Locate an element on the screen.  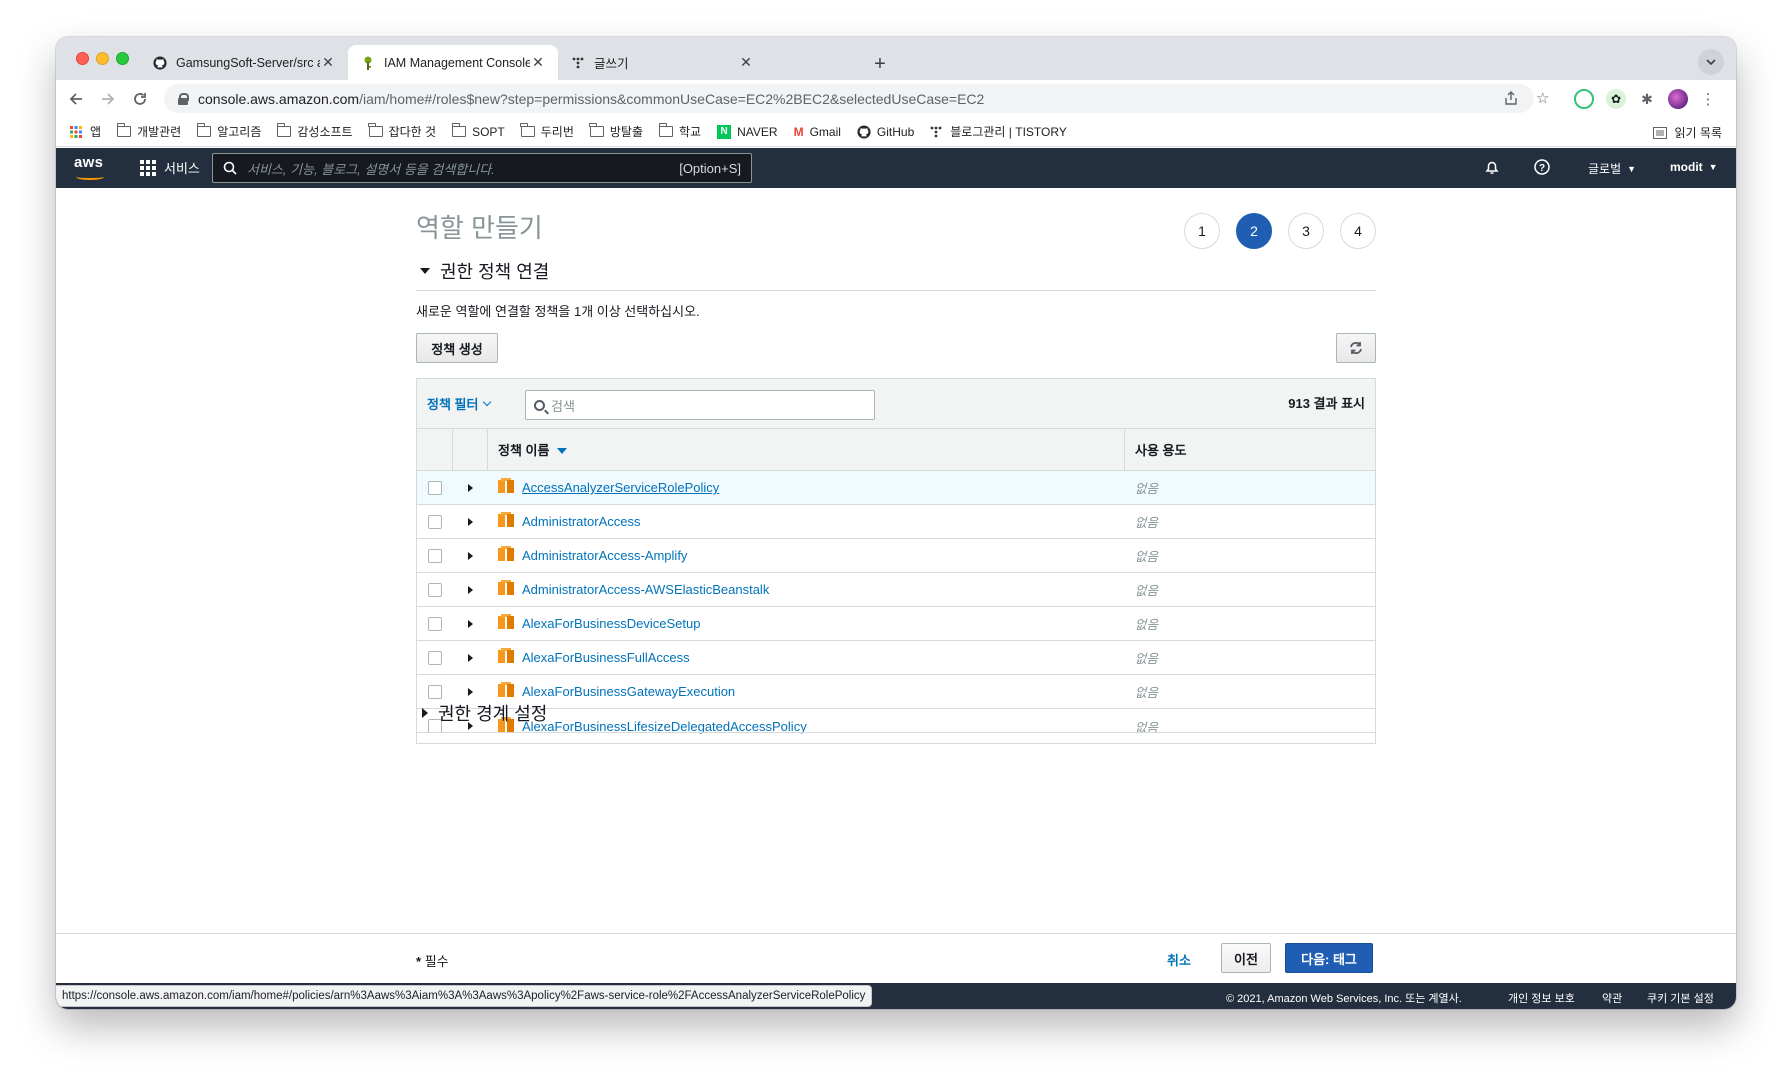
extensions-puzzle-icon: ✱ is located at coordinates (1647, 99).